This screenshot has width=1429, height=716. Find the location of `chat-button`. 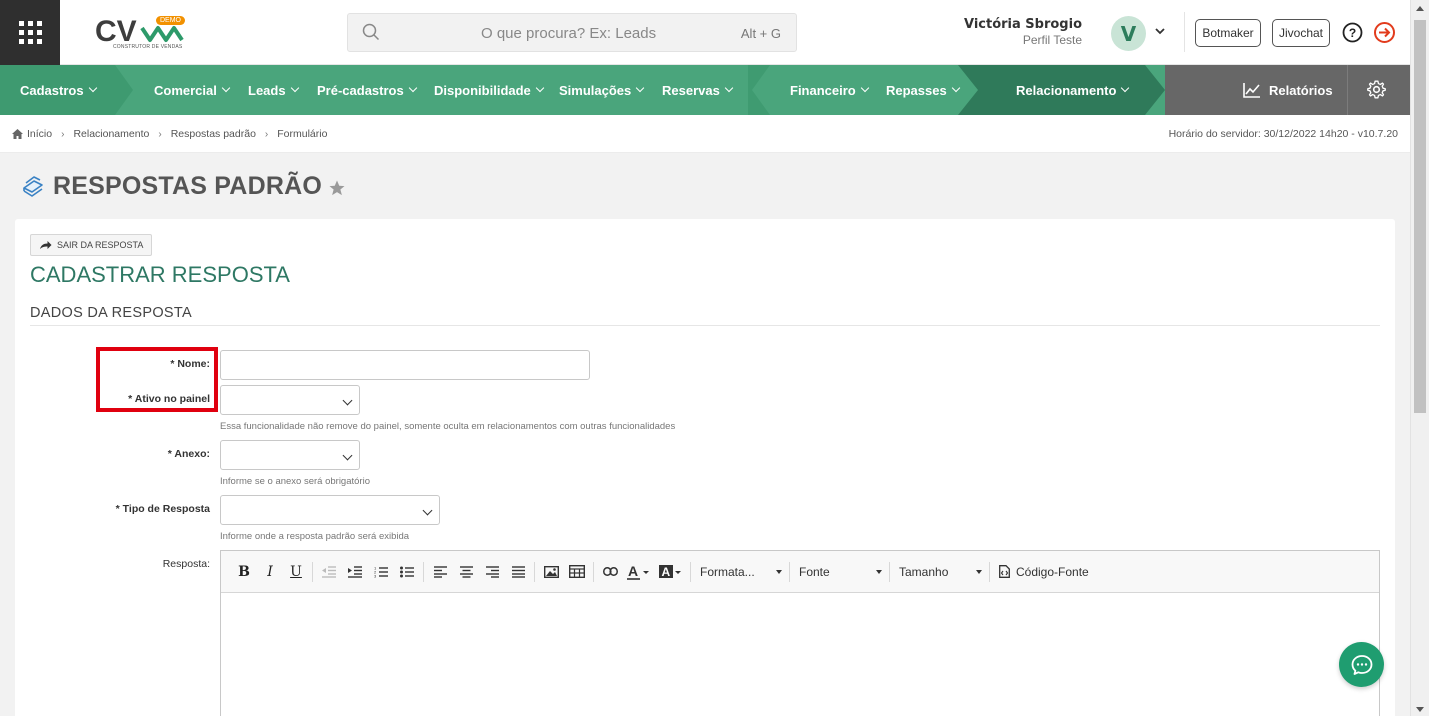

chat-button is located at coordinates (1361, 664).